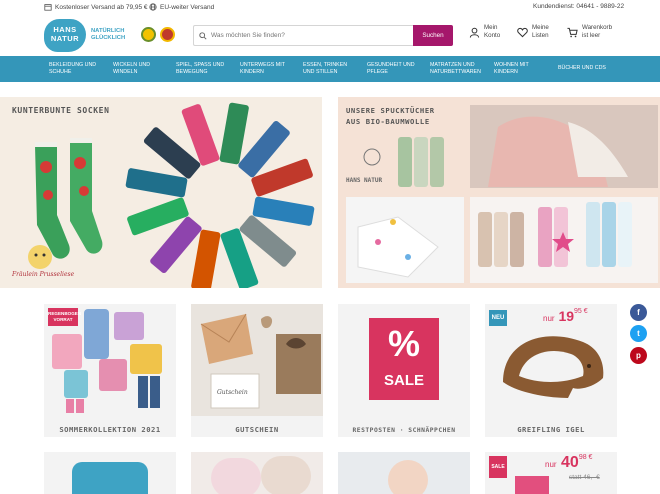 The image size is (660, 494). Describe the element at coordinates (108, 31) in the screenshot. I see `tagline-line-1: NATÜRLICH` at that location.